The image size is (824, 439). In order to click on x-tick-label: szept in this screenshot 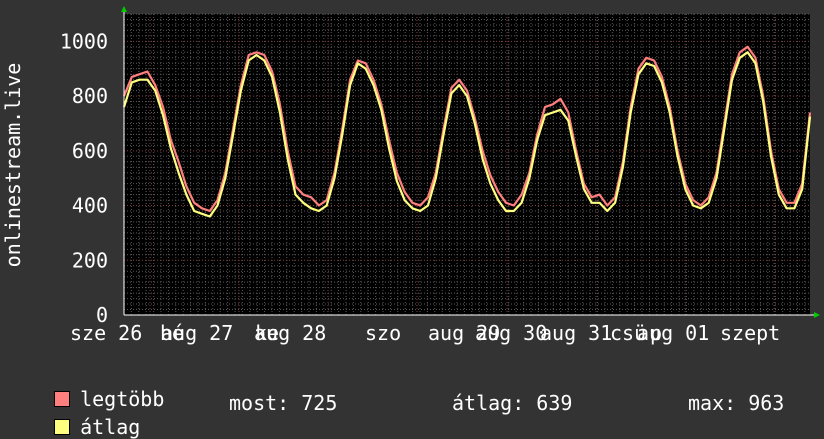, I will do `click(750, 333)`.